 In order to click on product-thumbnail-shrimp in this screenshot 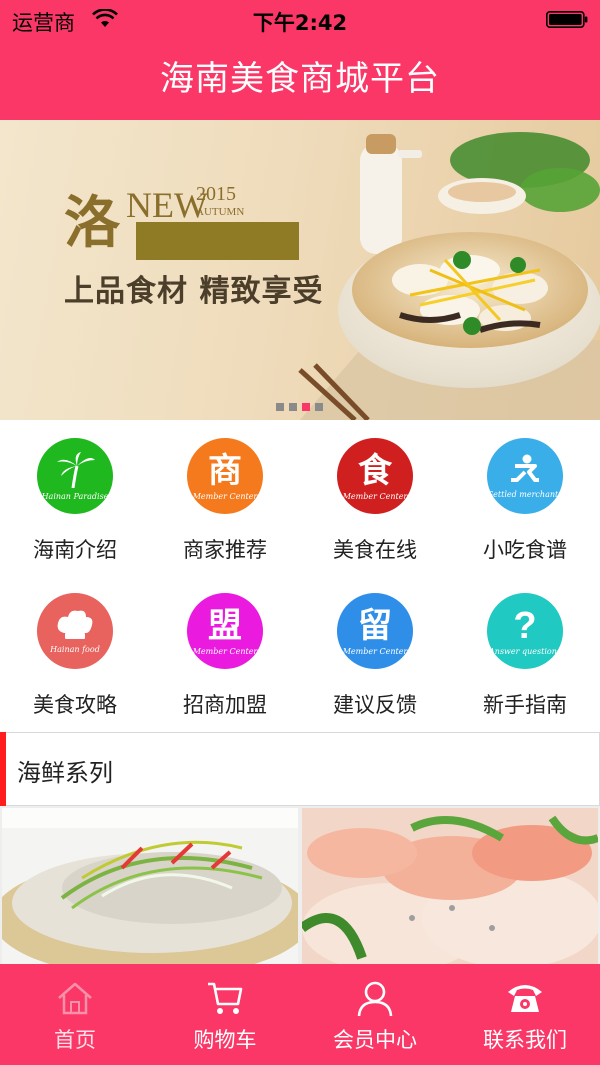, I will do `click(450, 886)`.